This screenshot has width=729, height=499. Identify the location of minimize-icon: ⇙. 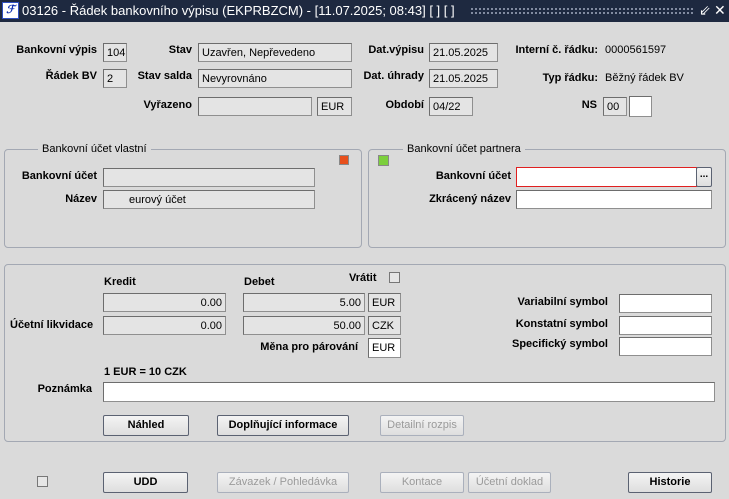
(705, 10).